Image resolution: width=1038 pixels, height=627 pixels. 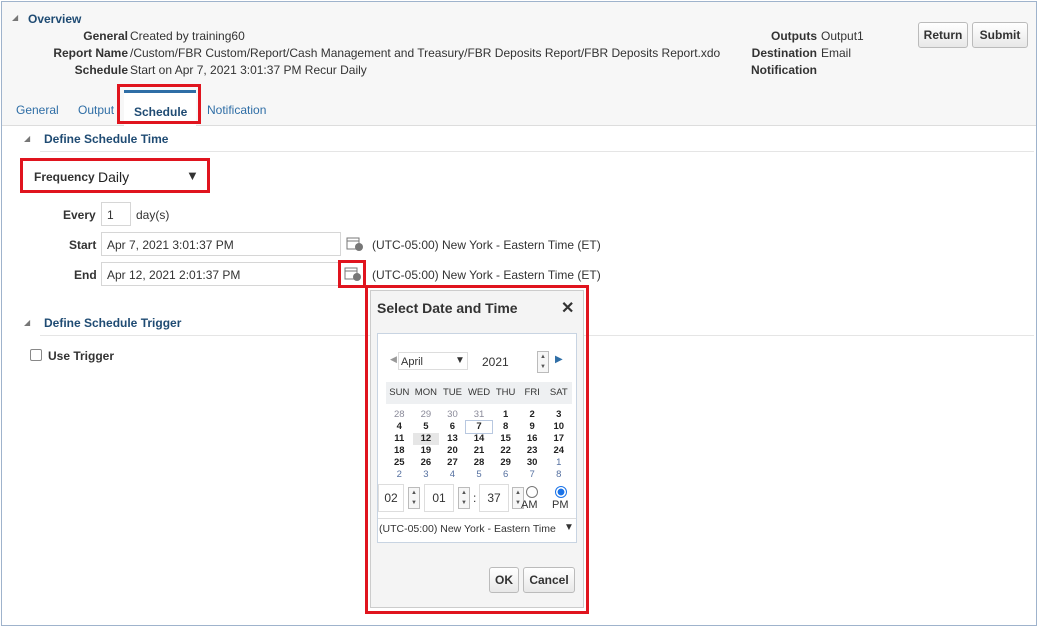 I want to click on tab-notification: Notification, so click(x=236, y=110).